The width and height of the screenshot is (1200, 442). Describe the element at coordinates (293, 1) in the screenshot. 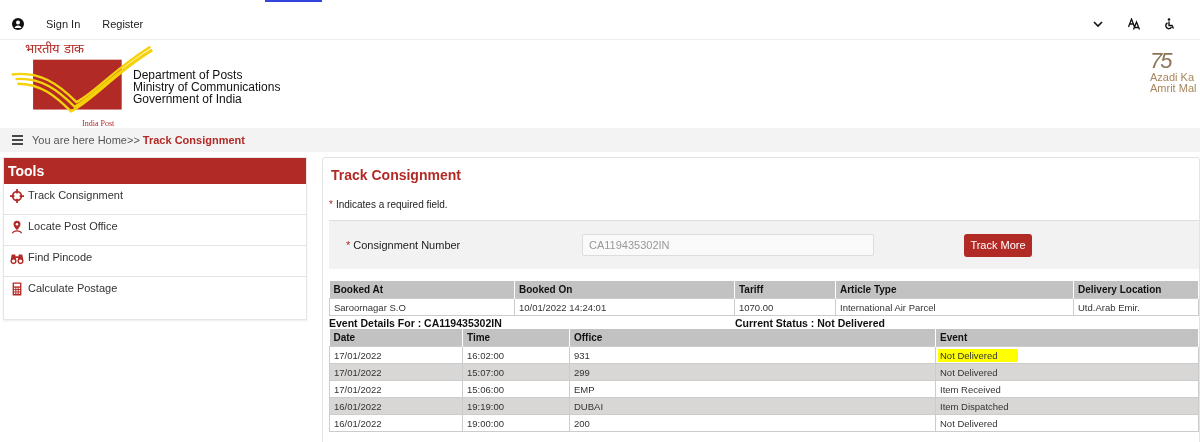

I see `tab-underline` at that location.